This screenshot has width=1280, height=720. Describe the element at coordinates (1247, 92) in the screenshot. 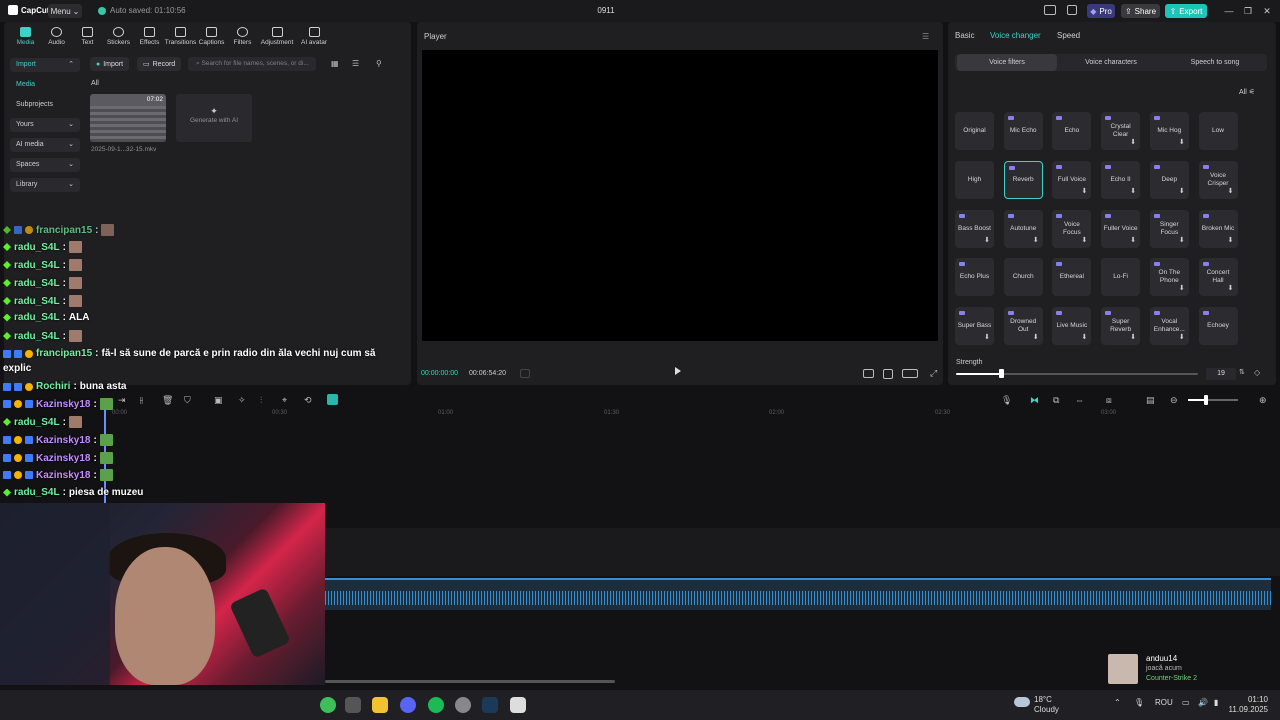

I see `all-filter-dropdown: All ⚟` at that location.